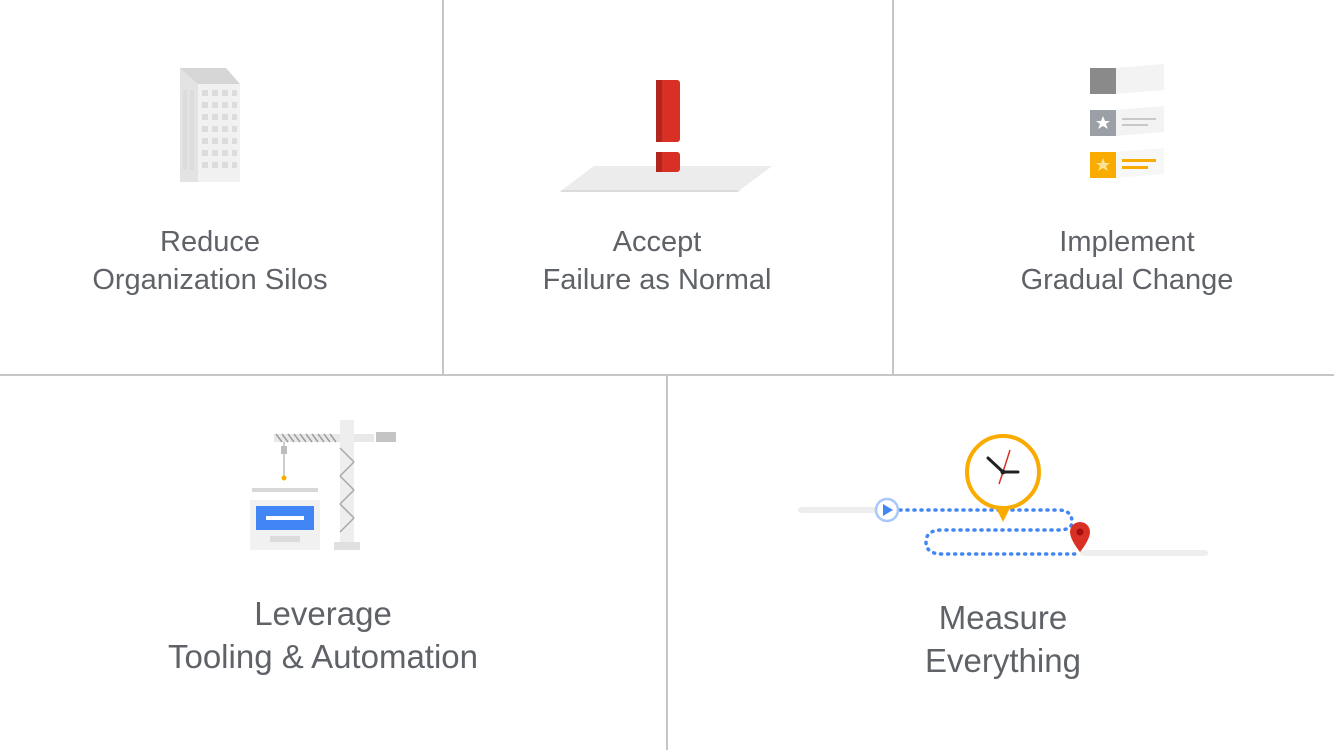 The width and height of the screenshot is (1334, 750). Describe the element at coordinates (1127, 242) in the screenshot. I see `tile-title: Implement` at that location.